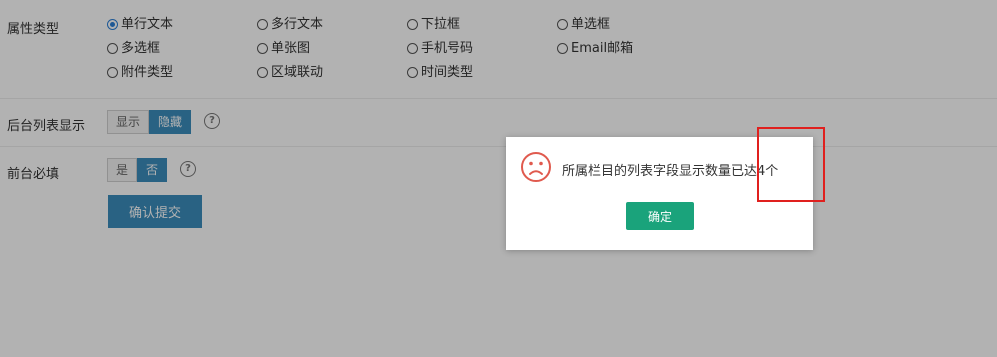 Image resolution: width=997 pixels, height=357 pixels. Describe the element at coordinates (791, 164) in the screenshot. I see `highlight-annotation-box` at that location.